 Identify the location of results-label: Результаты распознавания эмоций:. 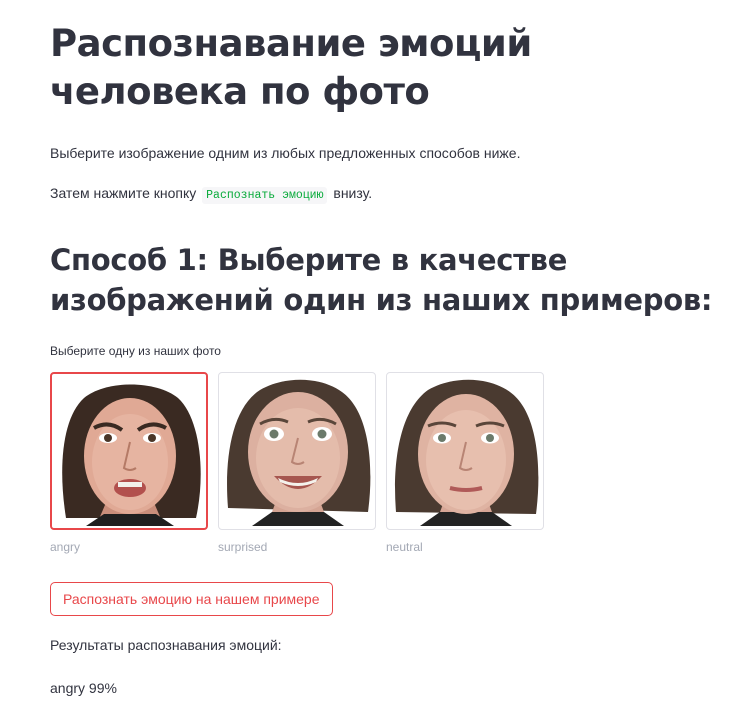
(166, 645).